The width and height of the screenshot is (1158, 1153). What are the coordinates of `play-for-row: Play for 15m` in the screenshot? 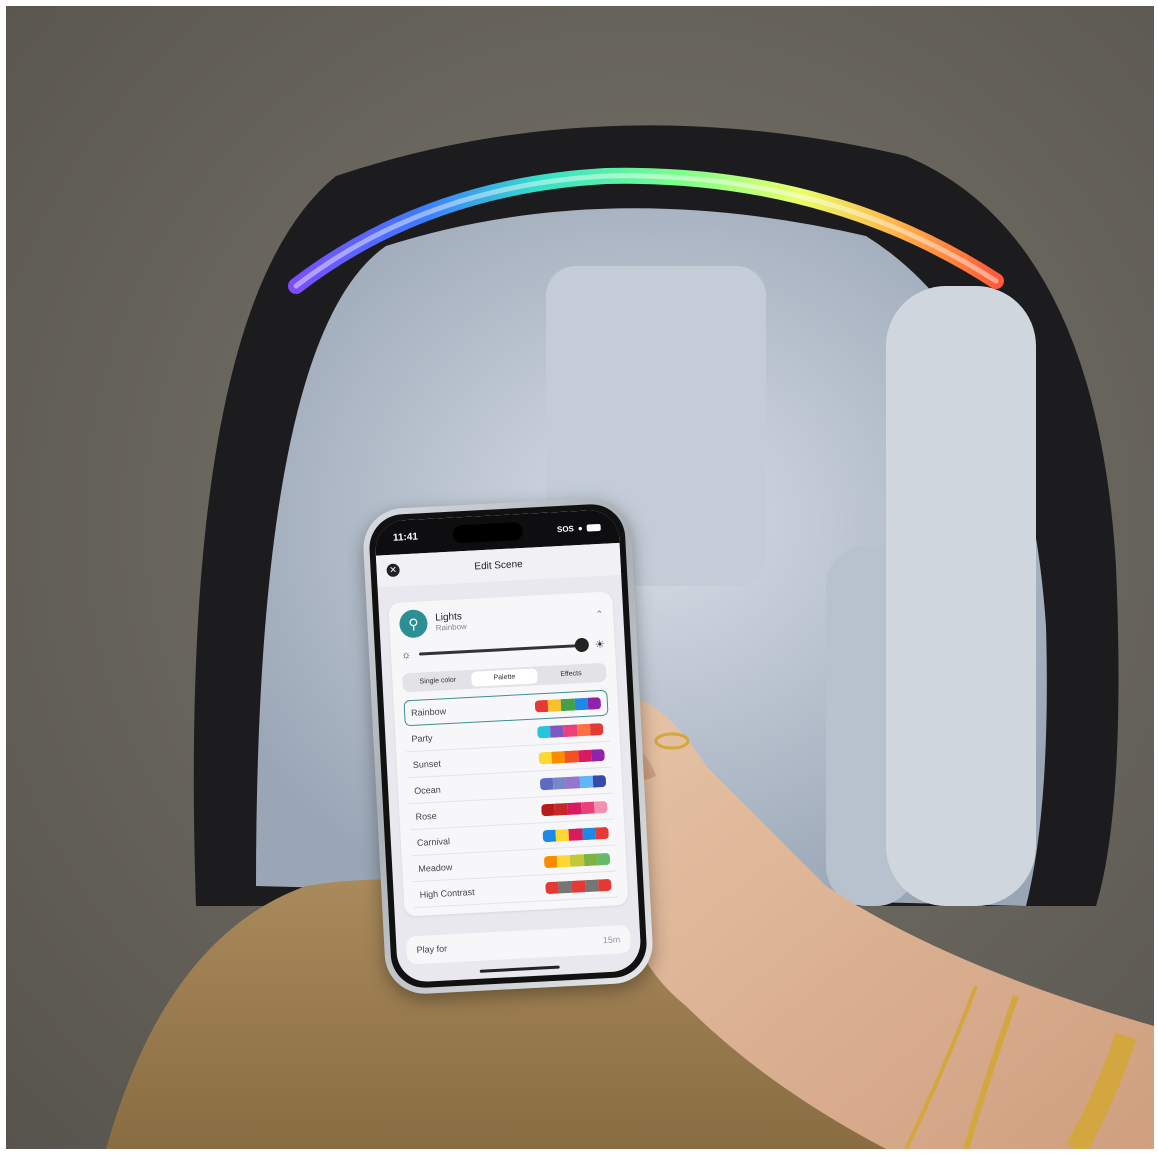 It's located at (518, 944).